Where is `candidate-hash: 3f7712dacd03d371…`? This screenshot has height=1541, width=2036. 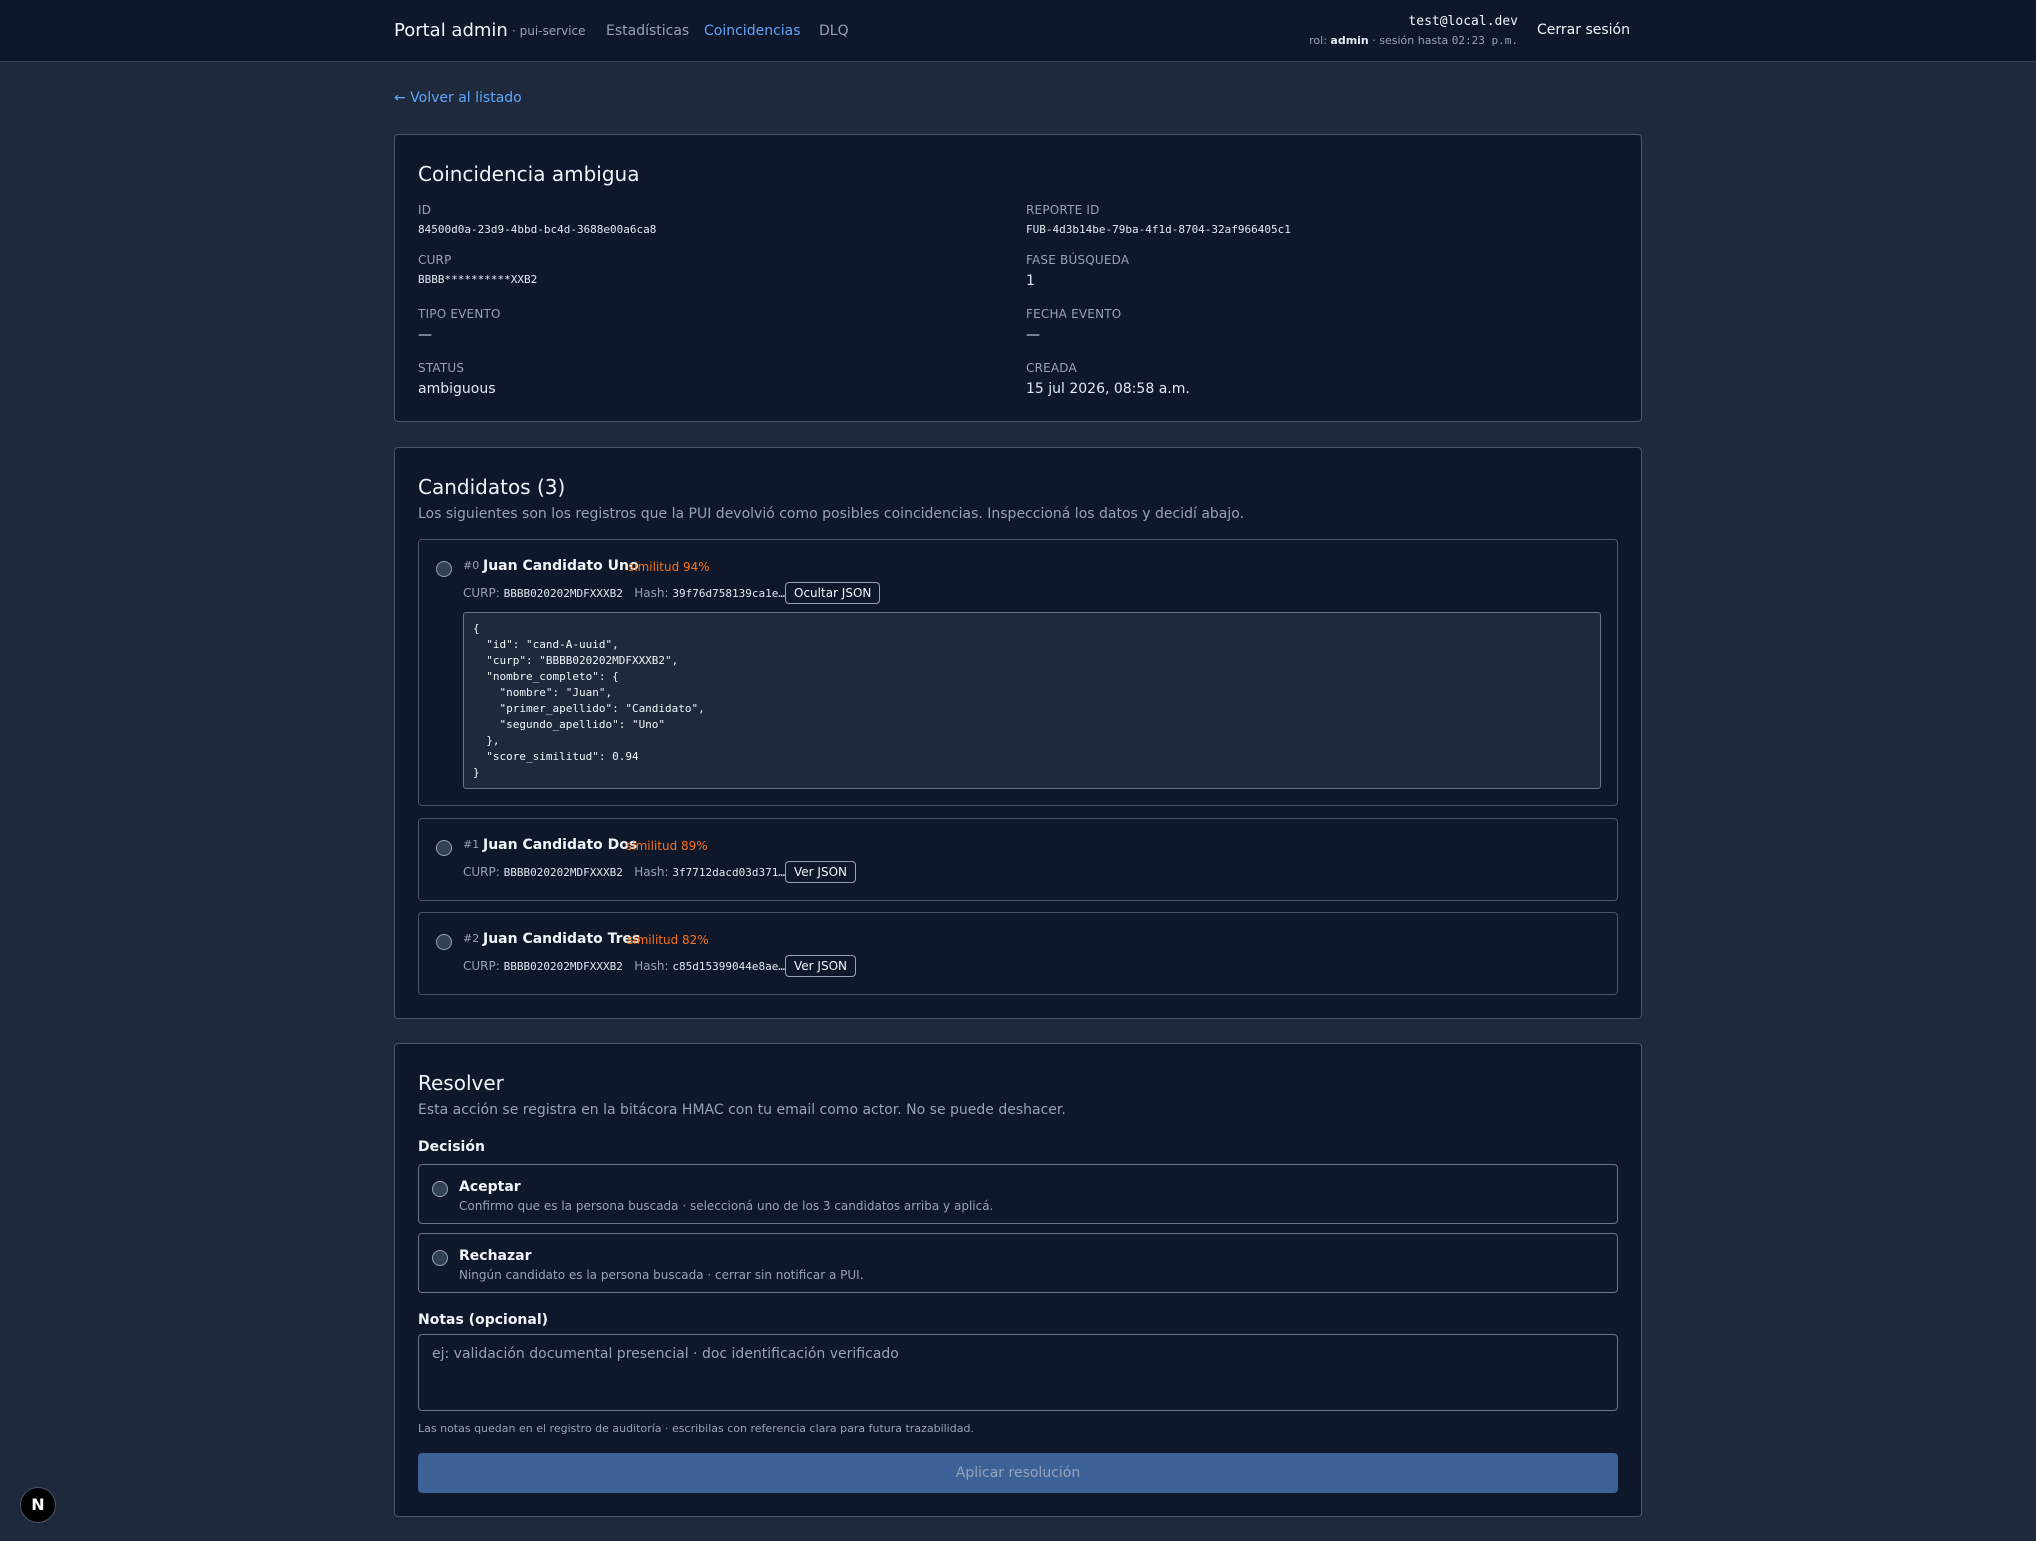 candidate-hash: 3f7712dacd03d371… is located at coordinates (728, 872).